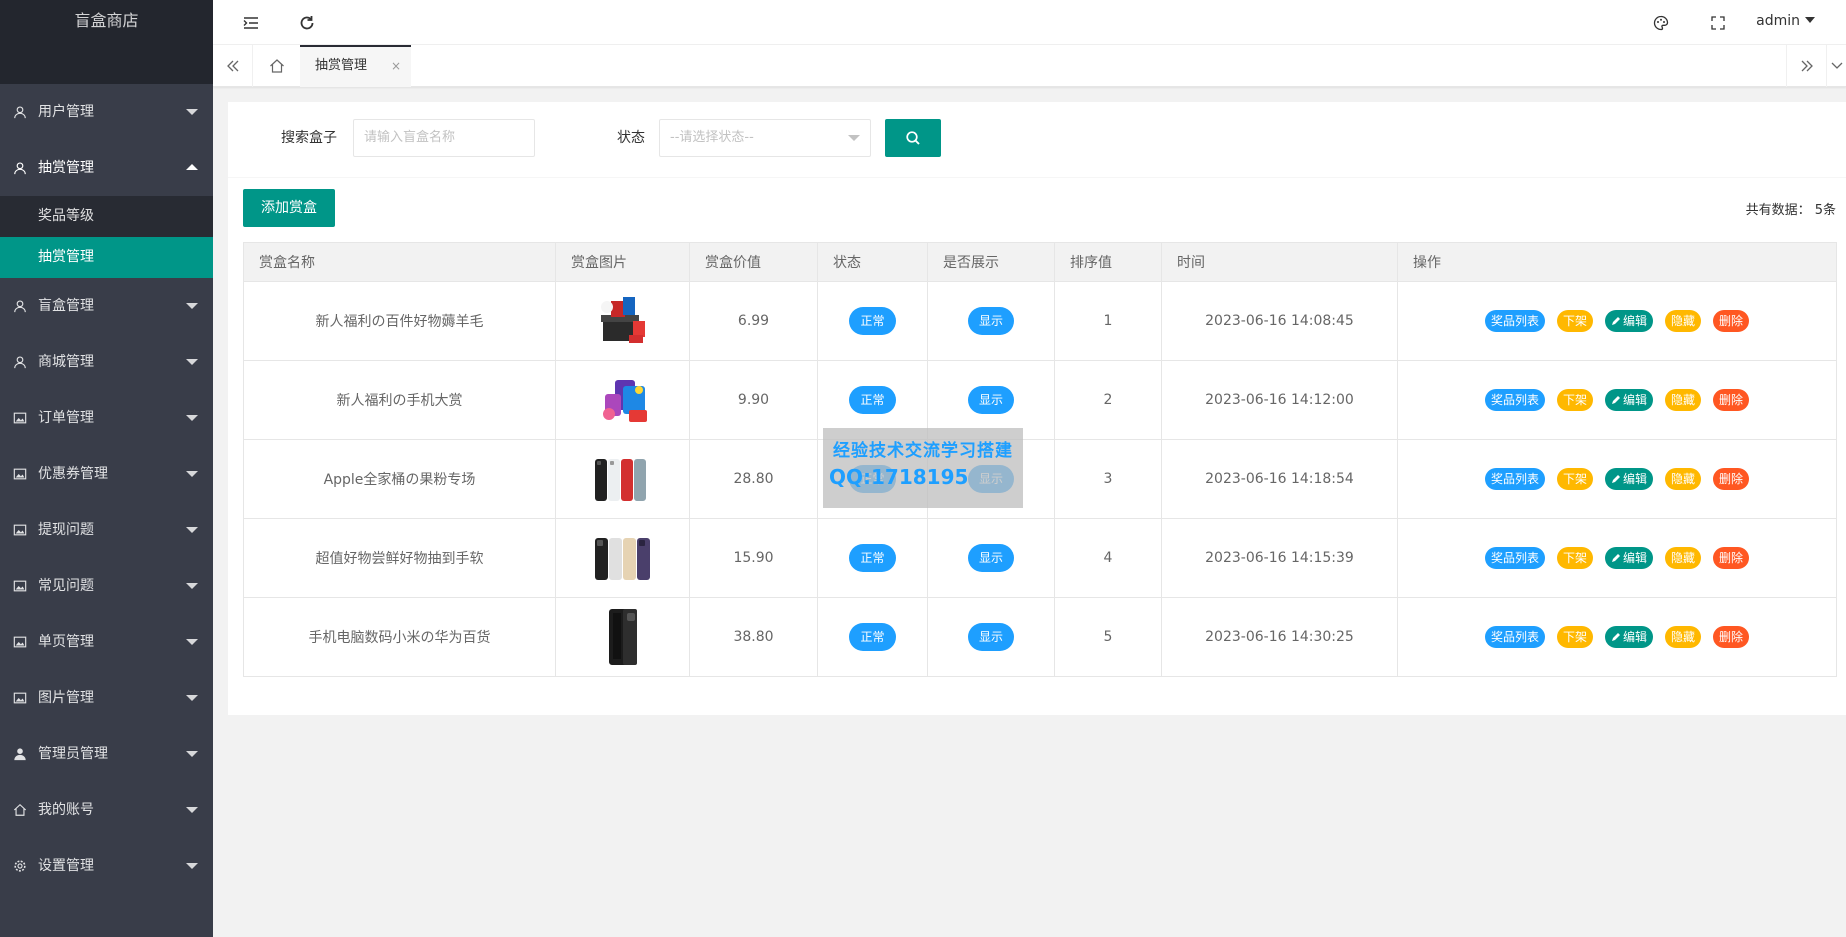 This screenshot has width=1846, height=937. I want to click on home-icon, so click(276, 66).